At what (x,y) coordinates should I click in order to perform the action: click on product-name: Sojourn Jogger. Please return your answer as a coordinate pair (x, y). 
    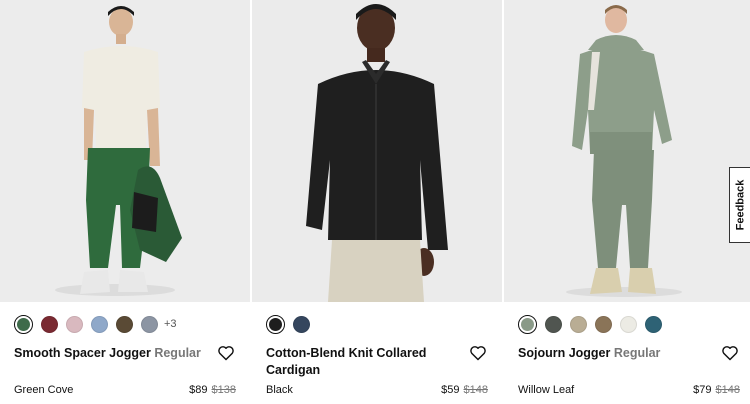
    Looking at the image, I should click on (564, 353).